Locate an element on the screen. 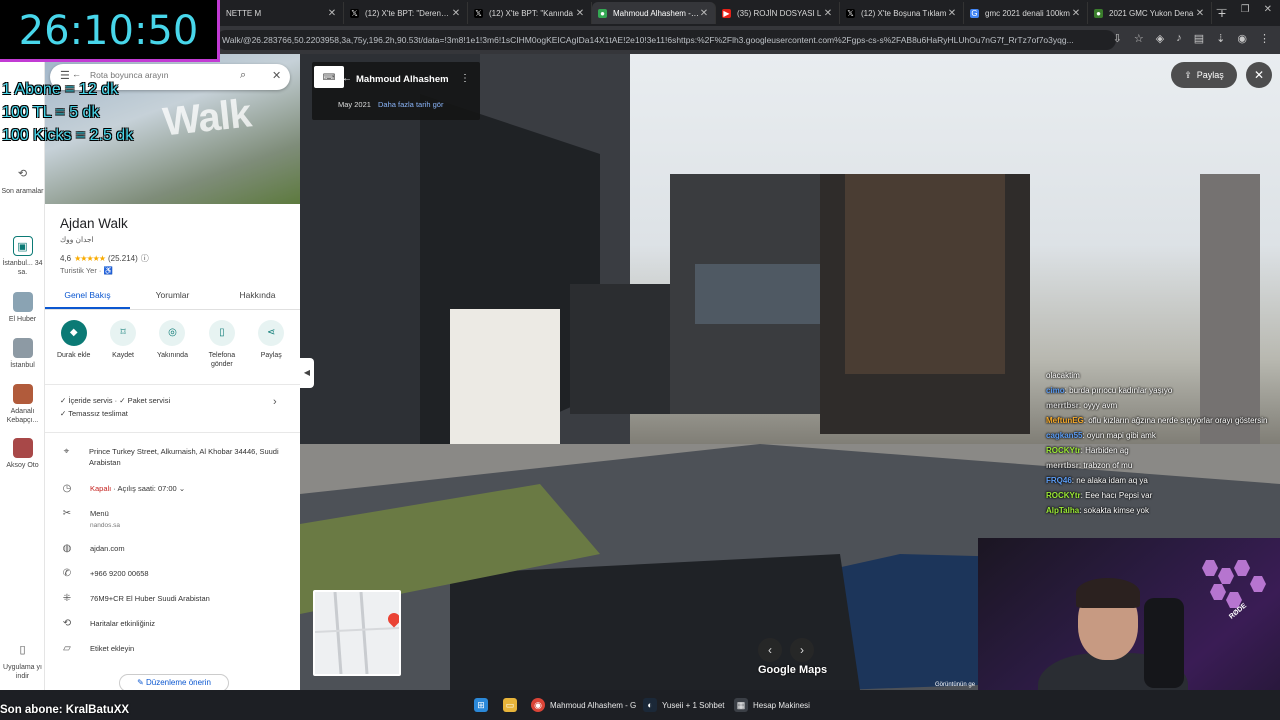 The width and height of the screenshot is (1280, 720). tab-gmc-yukon: ● 2021 GMC Yukon Dena ✕ is located at coordinates (1150, 13).